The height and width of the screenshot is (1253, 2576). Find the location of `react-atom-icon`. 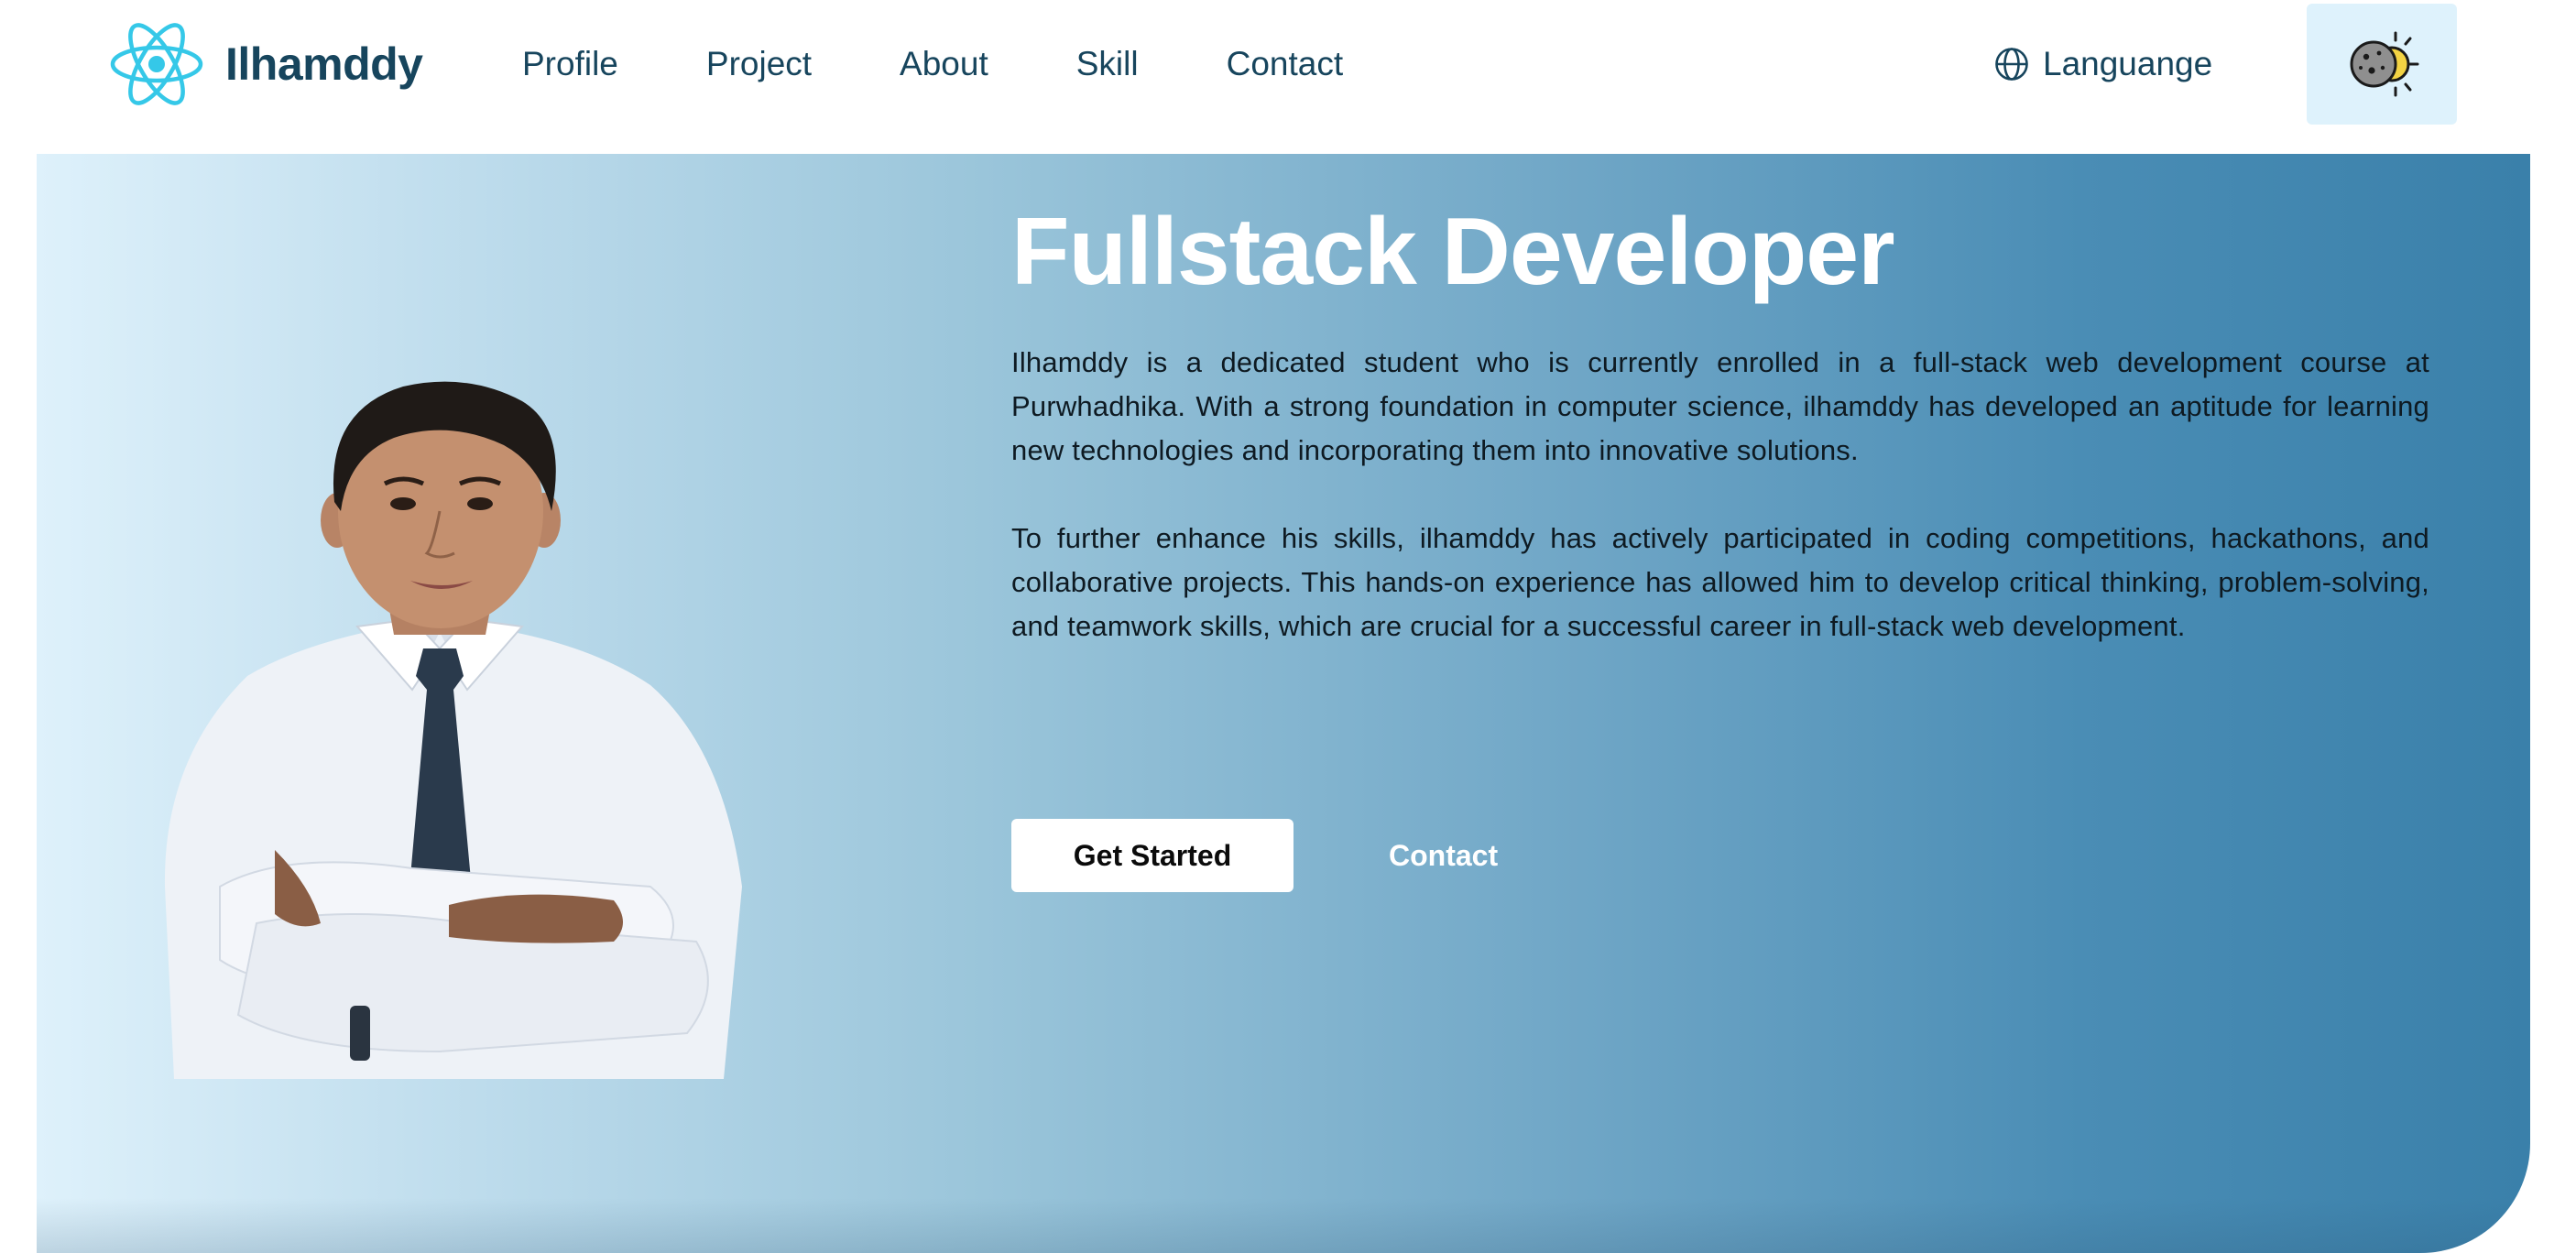

react-atom-icon is located at coordinates (157, 64).